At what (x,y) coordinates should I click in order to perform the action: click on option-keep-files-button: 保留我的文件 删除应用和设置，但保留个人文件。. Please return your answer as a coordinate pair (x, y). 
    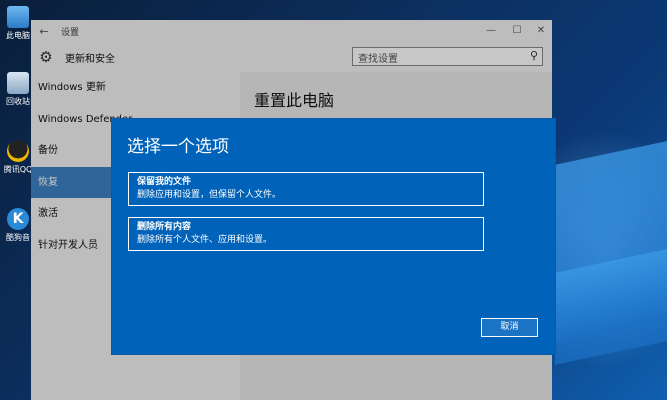
    Looking at the image, I should click on (306, 189).